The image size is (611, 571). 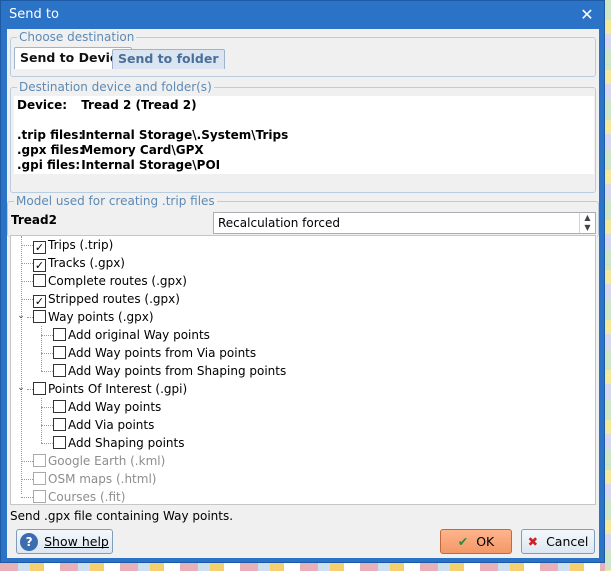 I want to click on ok-label: OK, so click(x=485, y=541).